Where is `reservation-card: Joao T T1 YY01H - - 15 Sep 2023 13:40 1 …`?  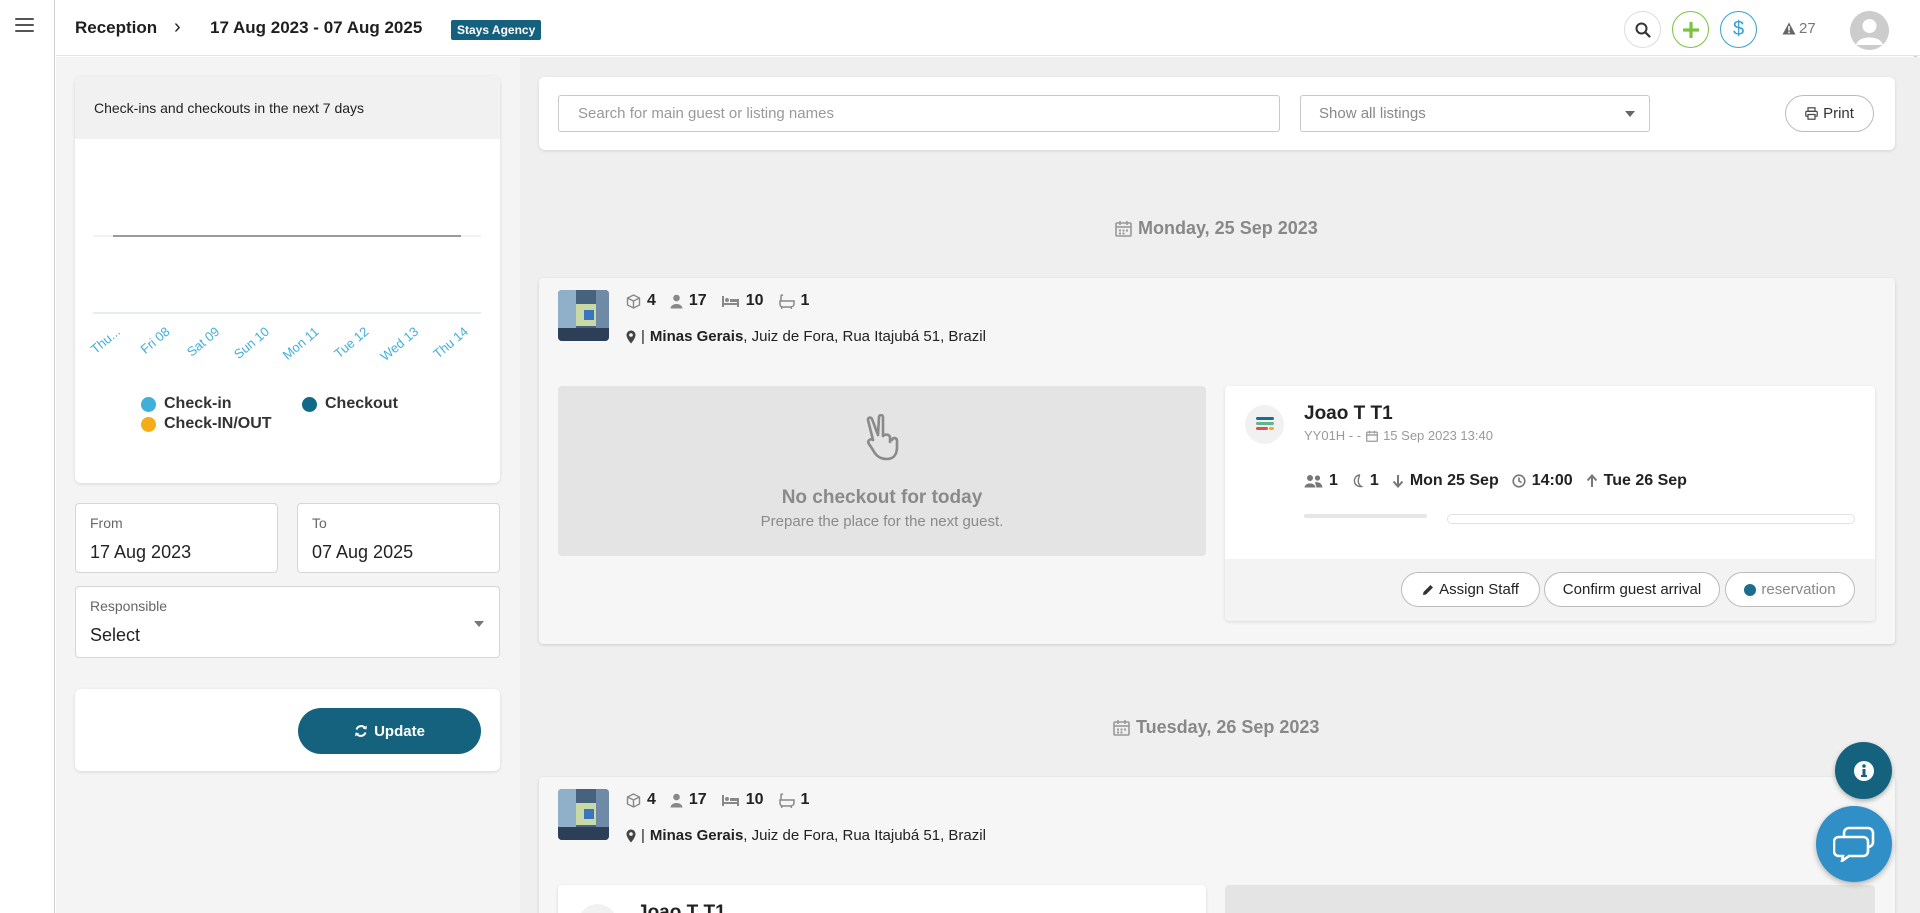 reservation-card: Joao T T1 YY01H - - 15 Sep 2023 13:40 1 … is located at coordinates (1550, 503).